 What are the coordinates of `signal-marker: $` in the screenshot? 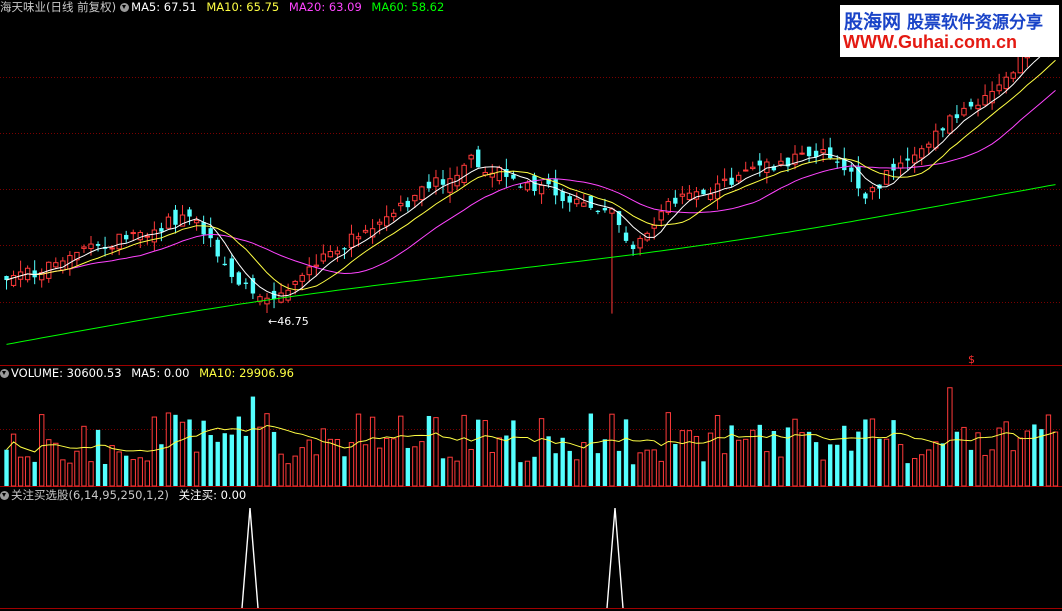 It's located at (971, 359).